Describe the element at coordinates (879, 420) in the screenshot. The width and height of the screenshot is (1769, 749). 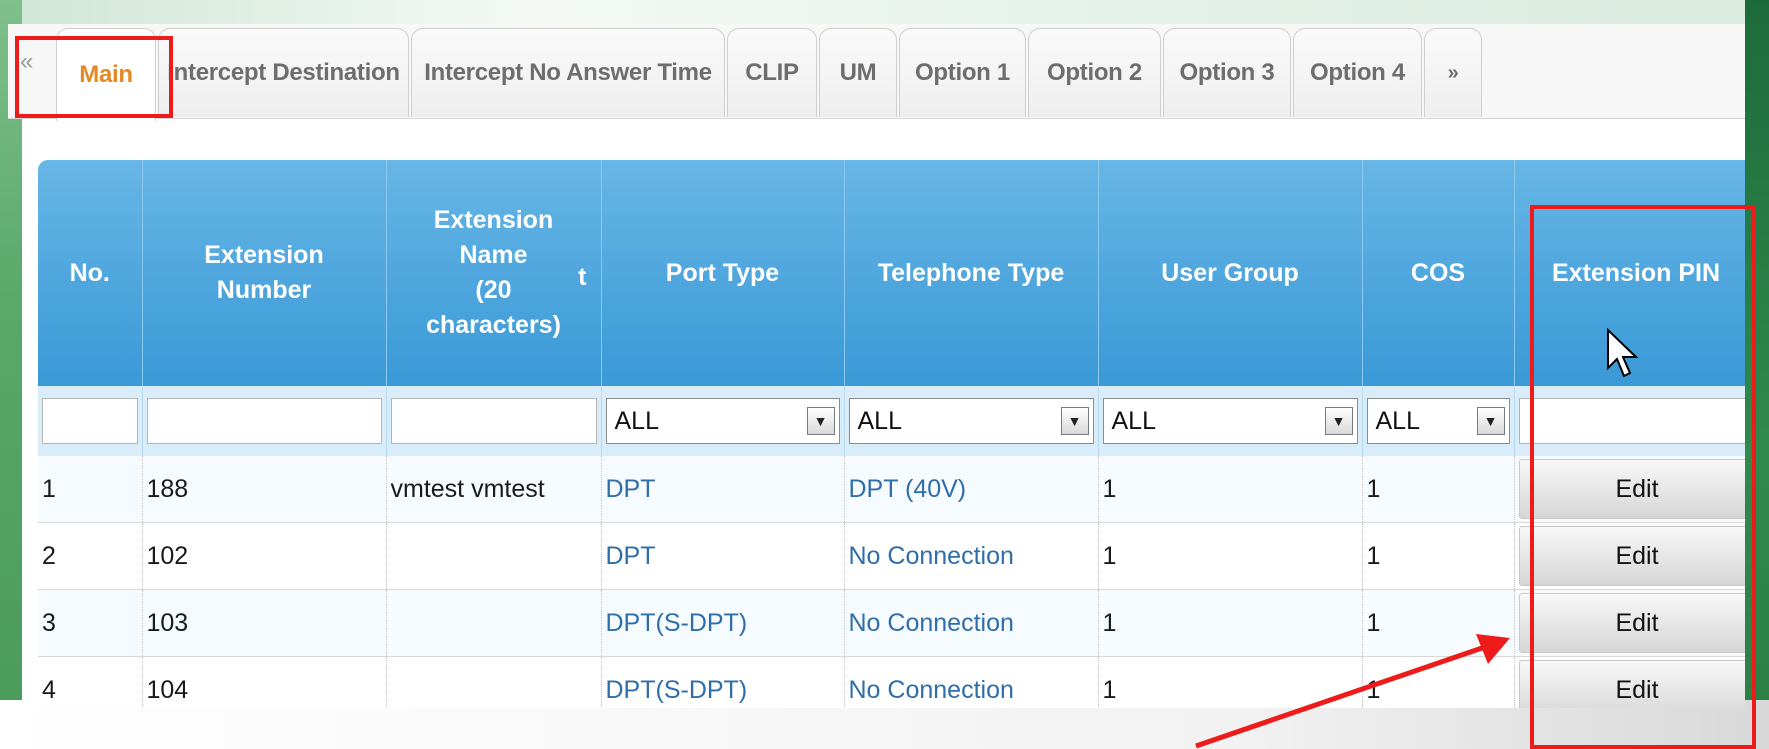
I see `filter-telephone-type-value: ALL` at that location.